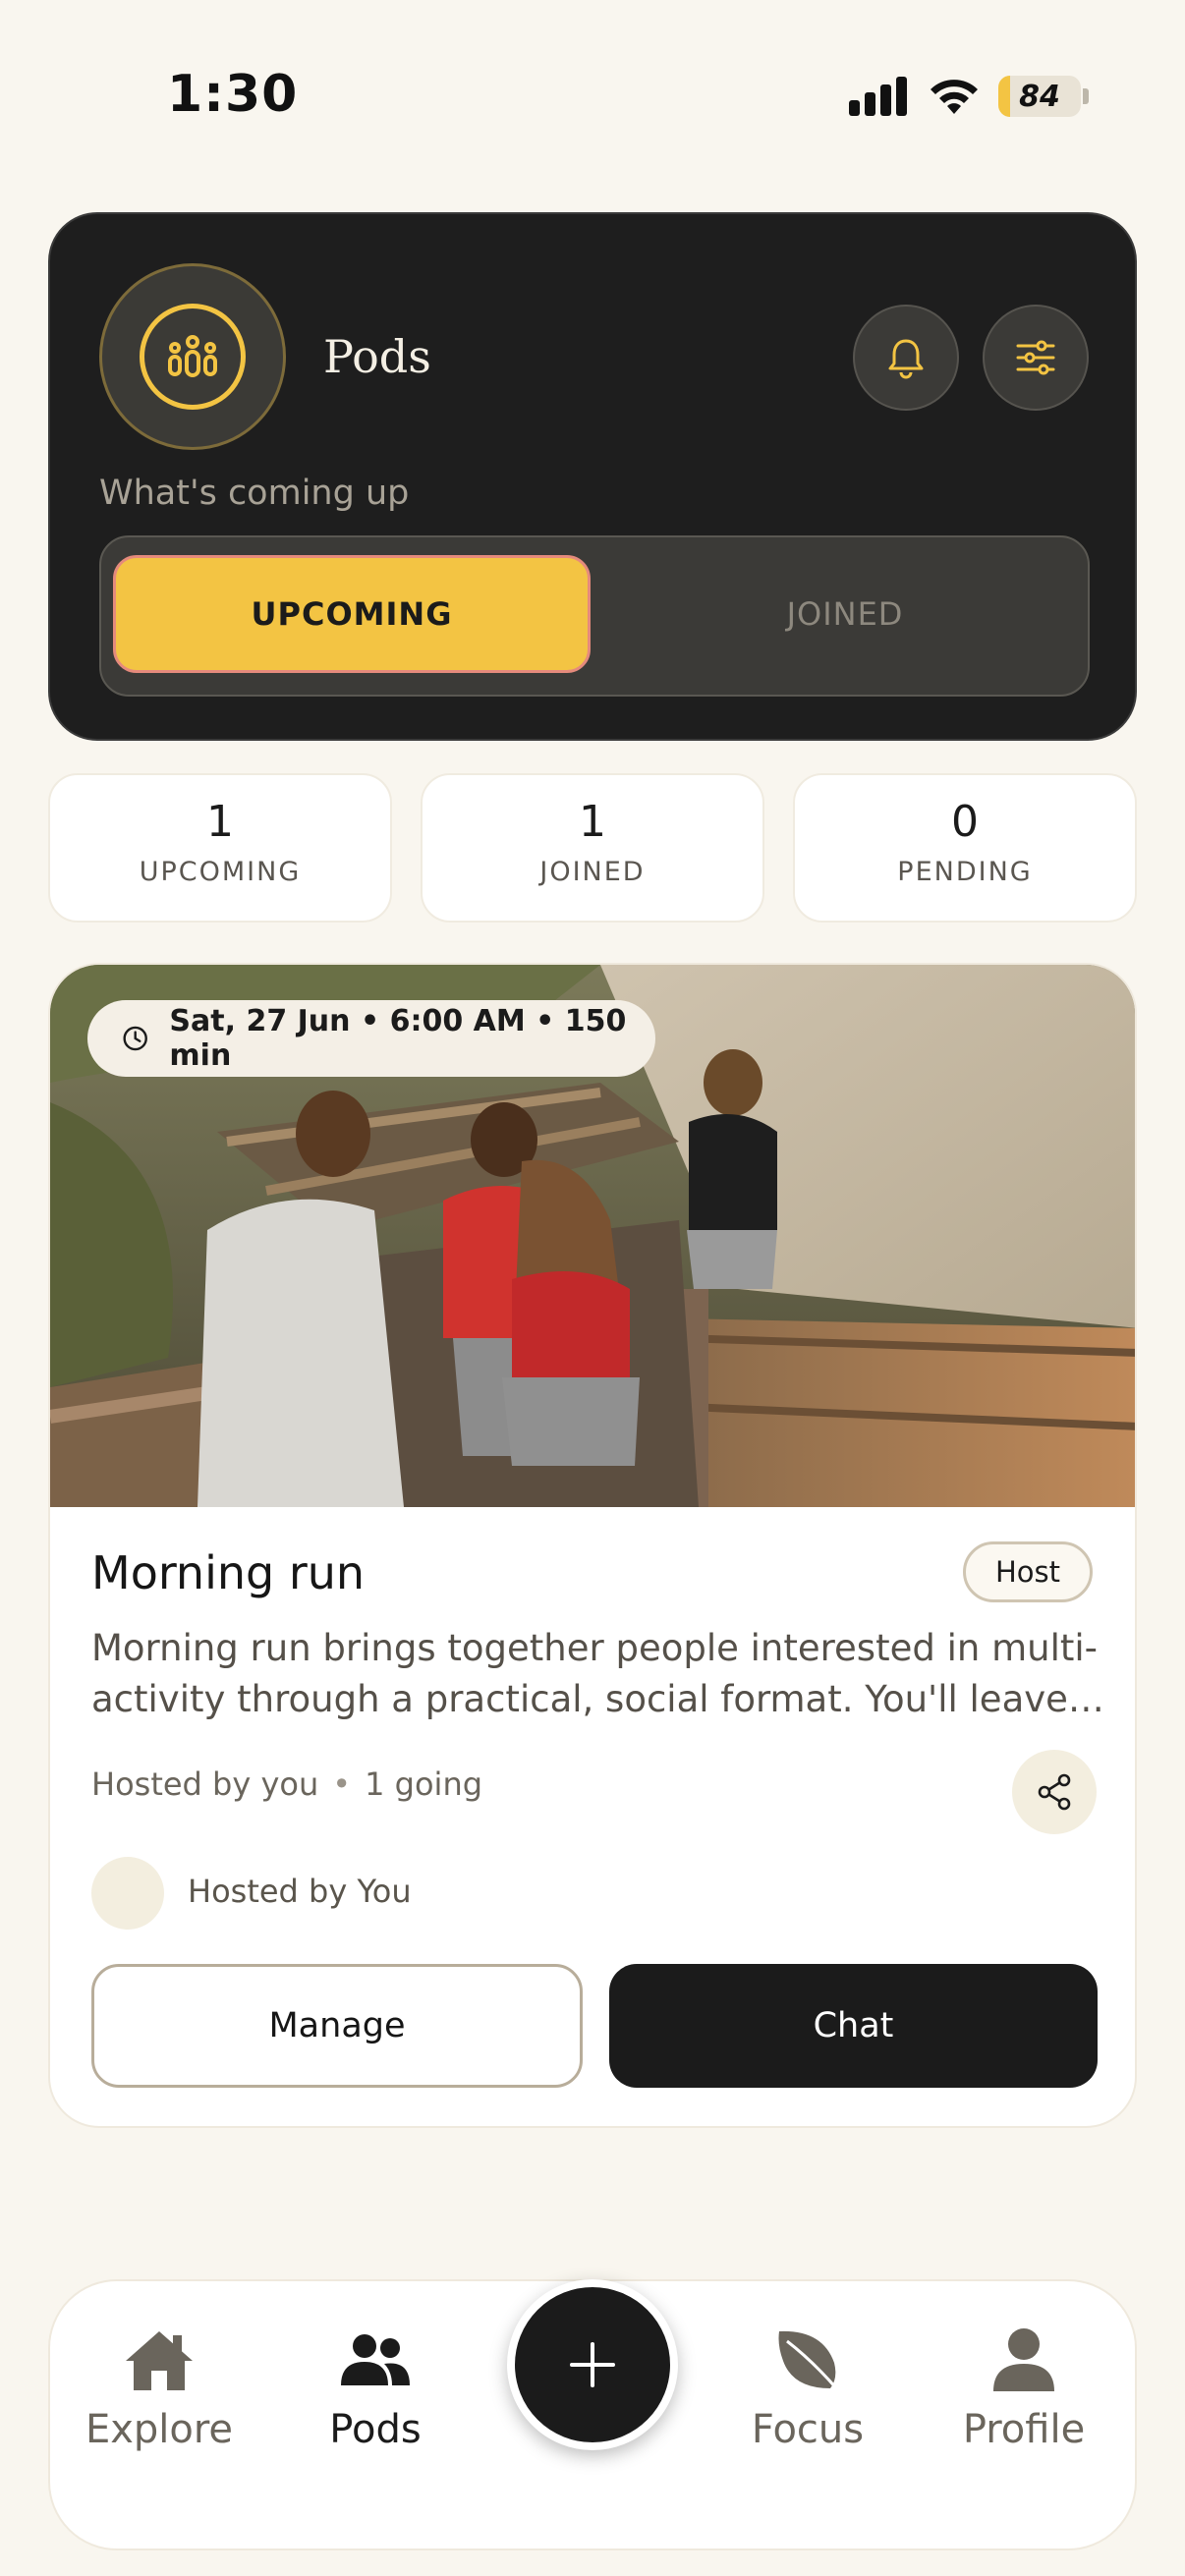  I want to click on nav-explore: Explore, so click(160, 2386).